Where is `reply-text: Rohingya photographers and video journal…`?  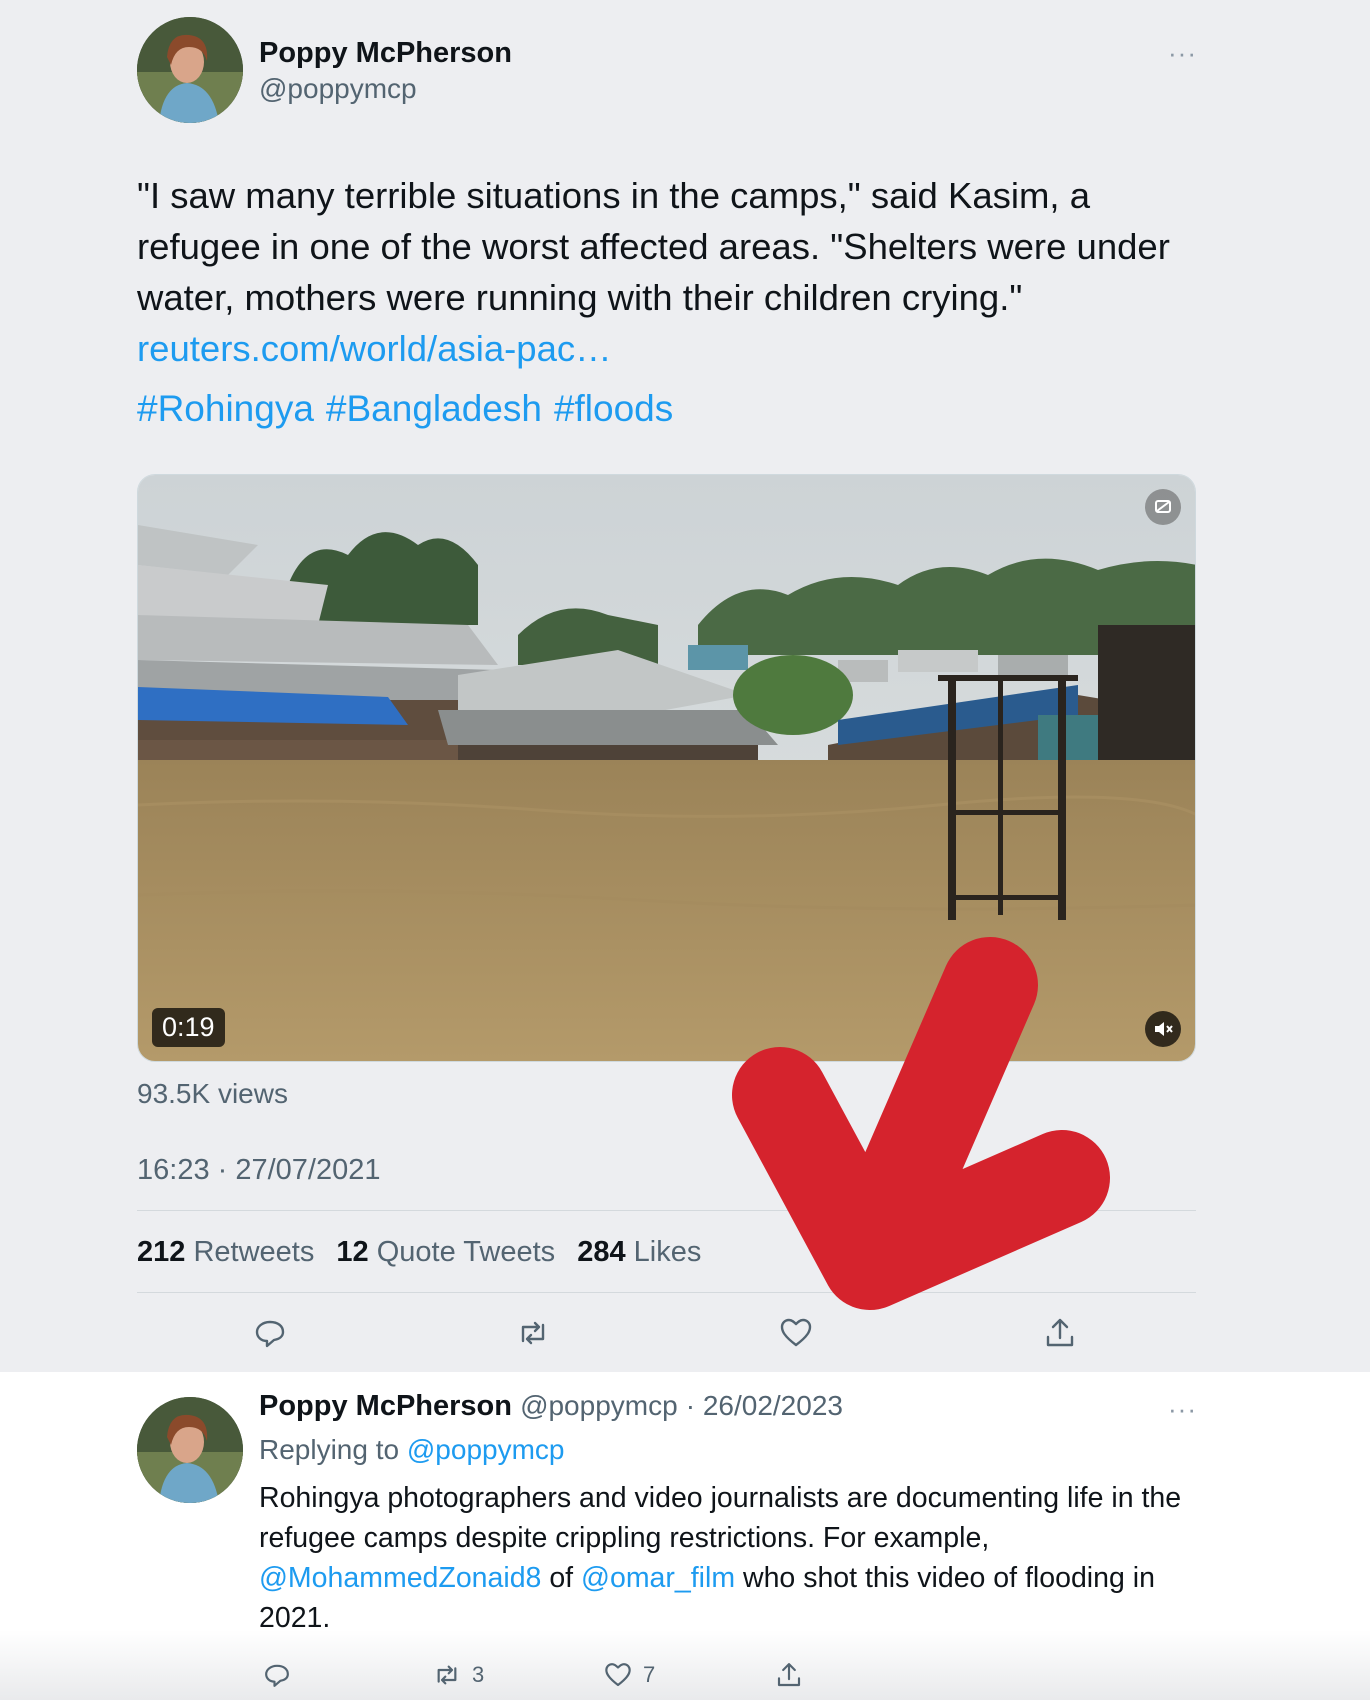 reply-text: Rohingya photographers and video journal… is located at coordinates (729, 1558).